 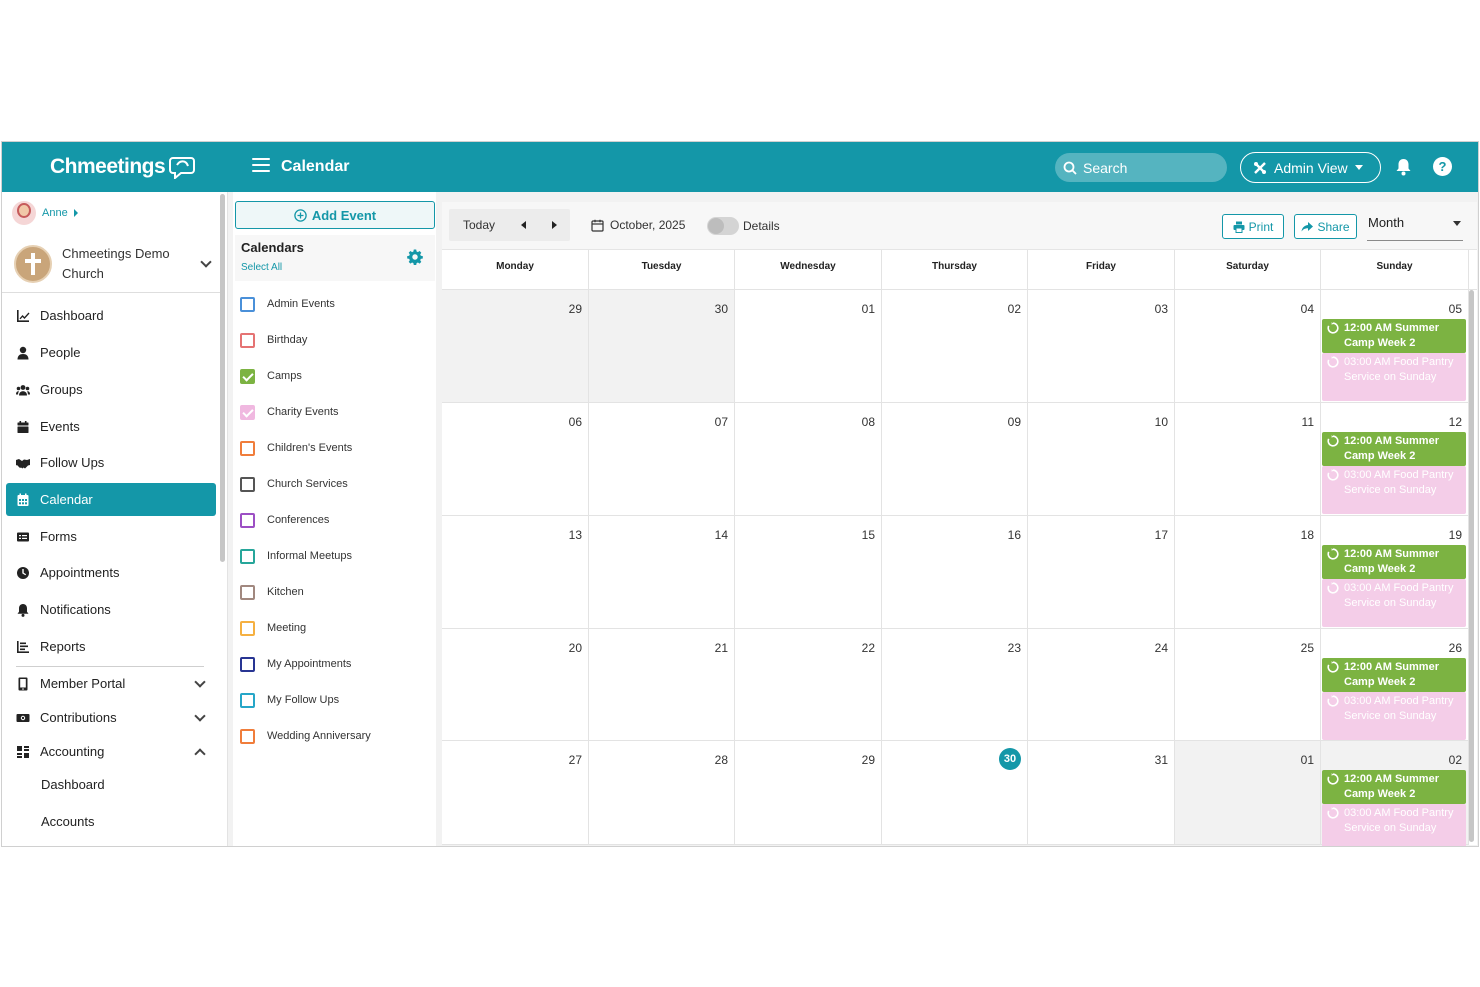 What do you see at coordinates (662, 572) in the screenshot?
I see `day-cell: 14` at bounding box center [662, 572].